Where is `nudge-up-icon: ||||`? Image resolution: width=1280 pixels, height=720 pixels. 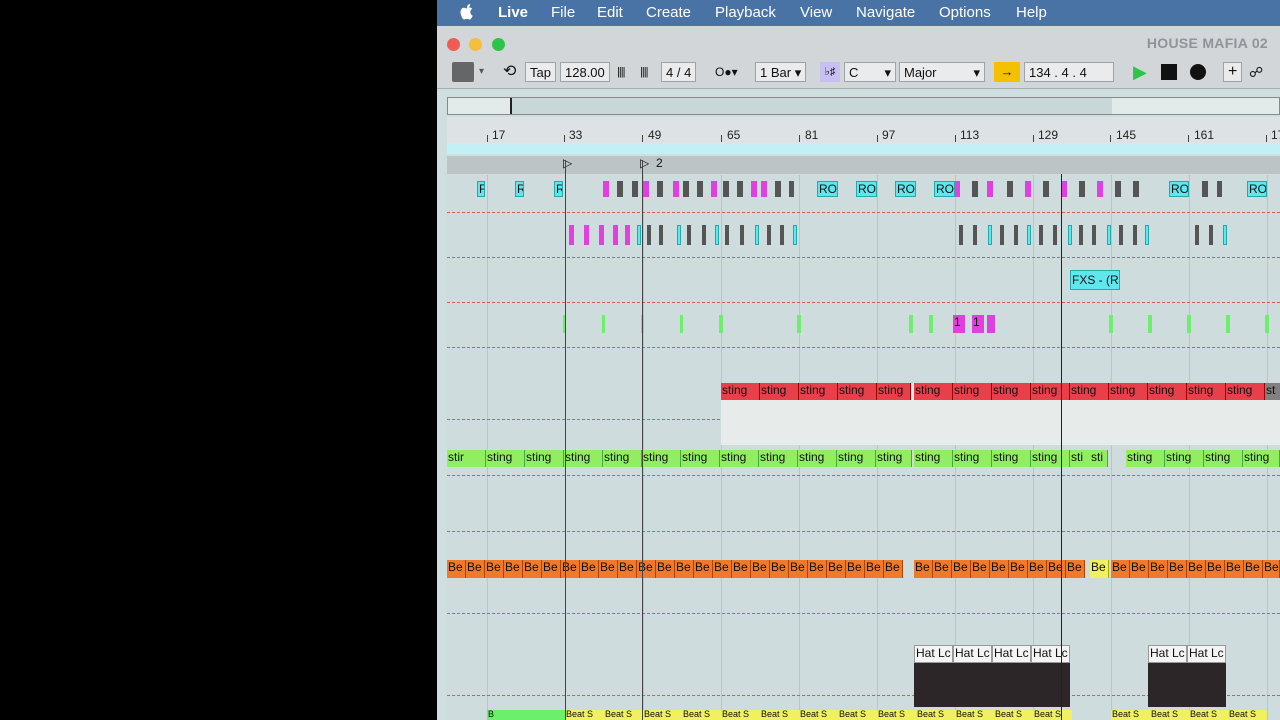
nudge-up-icon: |||| is located at coordinates (644, 72).